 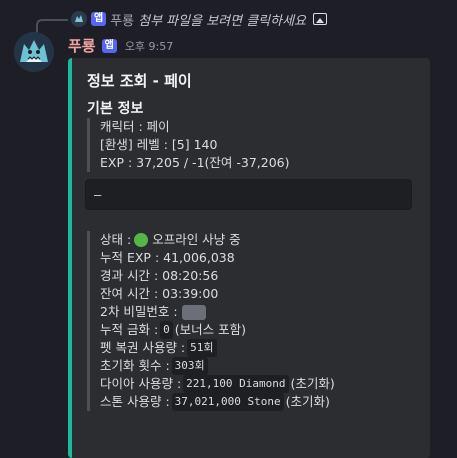 I want to click on reply-text: 첨부 파일을 보려면 클릭하세요, so click(x=222, y=19).